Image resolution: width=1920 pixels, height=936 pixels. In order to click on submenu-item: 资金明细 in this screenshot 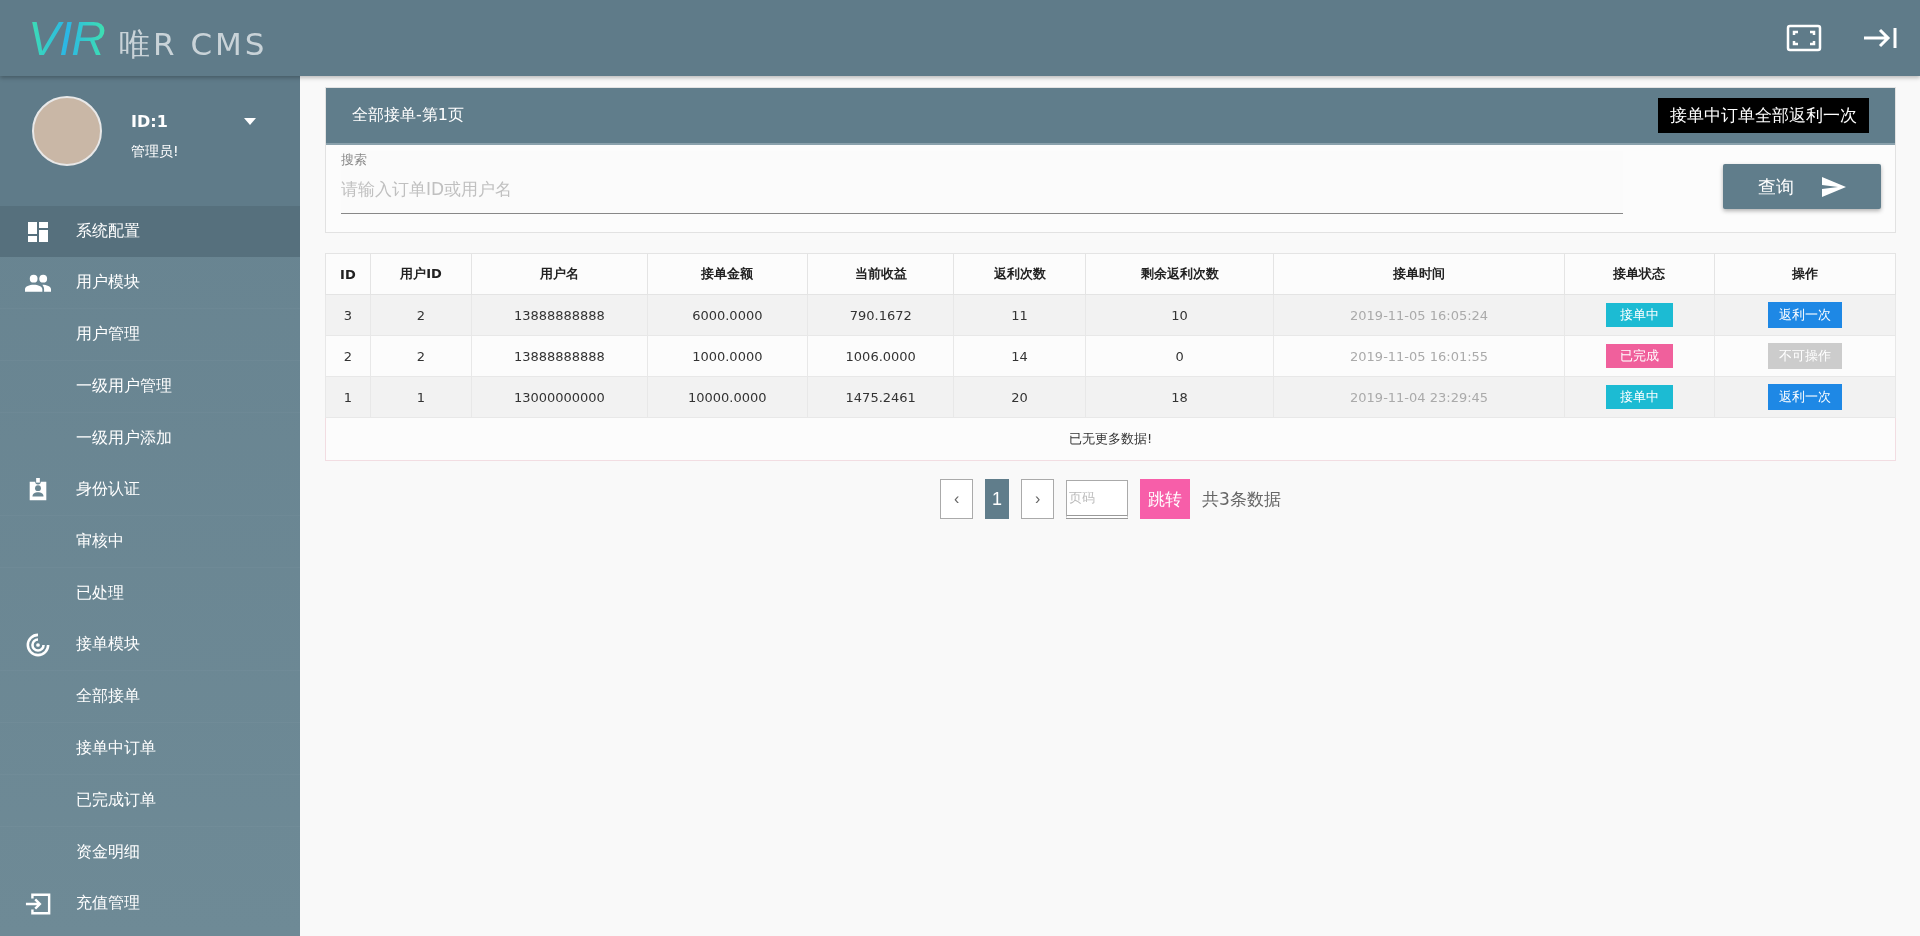, I will do `click(150, 852)`.